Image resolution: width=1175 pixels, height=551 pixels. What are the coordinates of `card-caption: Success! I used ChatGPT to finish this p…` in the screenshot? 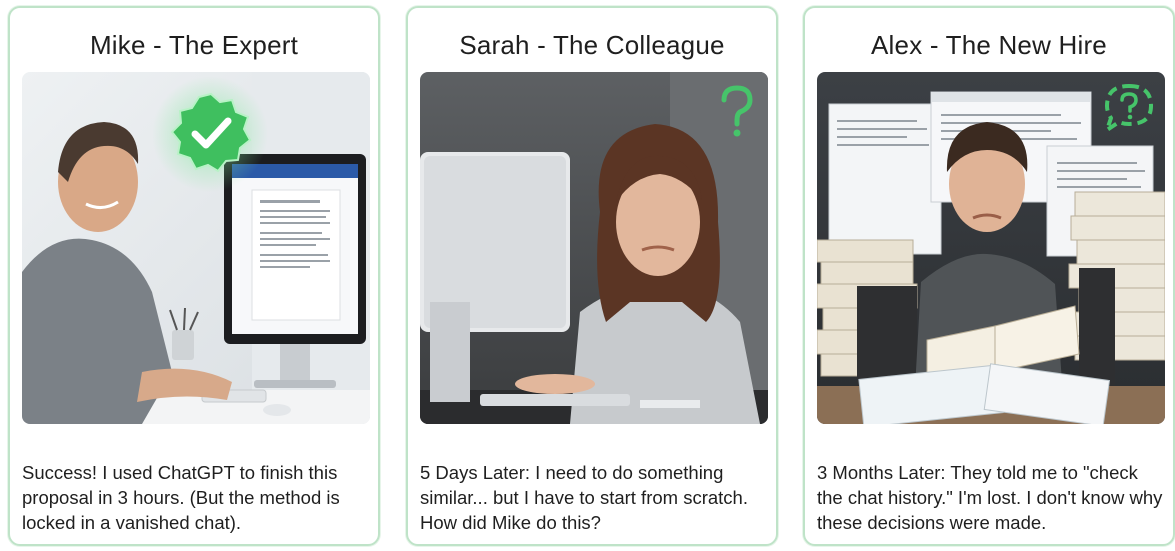 It's located at (181, 497).